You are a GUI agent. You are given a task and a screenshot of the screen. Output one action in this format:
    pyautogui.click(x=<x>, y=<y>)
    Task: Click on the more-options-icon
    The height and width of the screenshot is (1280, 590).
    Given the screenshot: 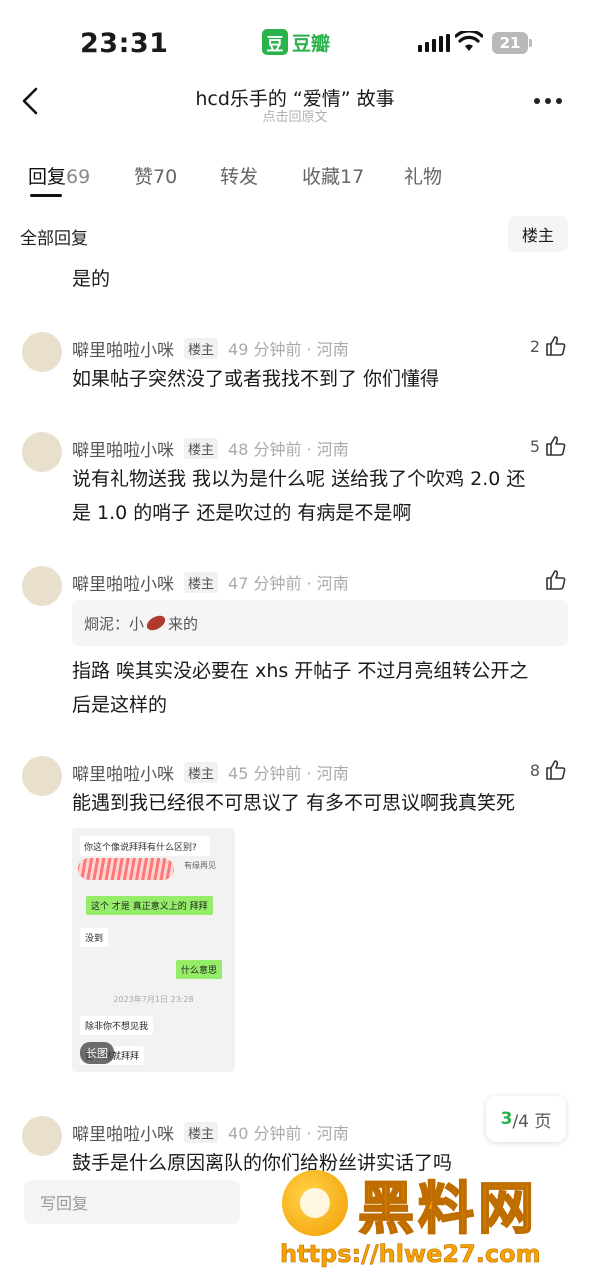 What is the action you would take?
    pyautogui.click(x=548, y=101)
    